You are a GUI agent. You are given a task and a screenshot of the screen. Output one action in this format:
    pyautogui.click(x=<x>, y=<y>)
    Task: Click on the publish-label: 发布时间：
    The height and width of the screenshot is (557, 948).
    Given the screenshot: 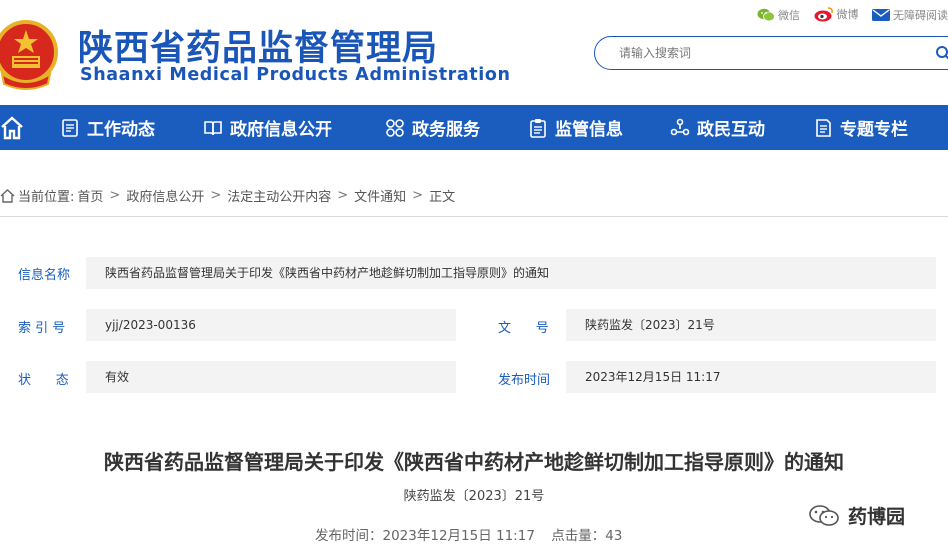 What is the action you would take?
    pyautogui.click(x=349, y=536)
    